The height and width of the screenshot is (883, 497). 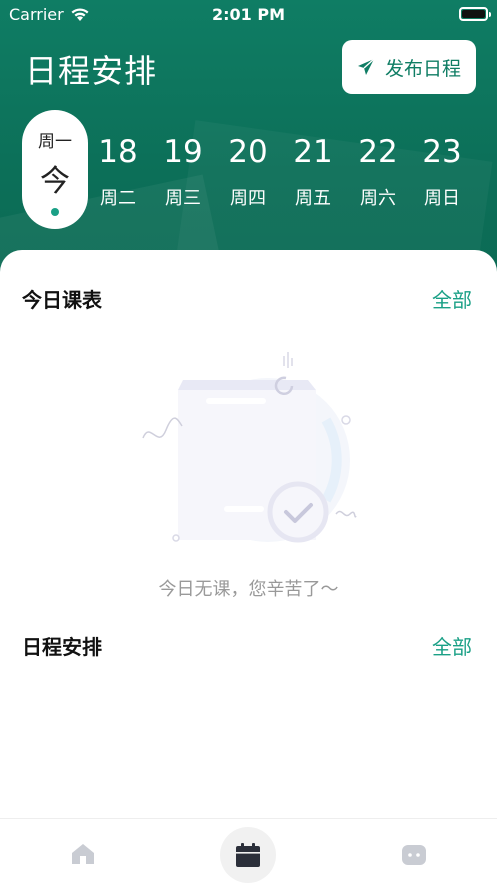 I want to click on status-bar: Carrier 2:01 PM, so click(x=248, y=14).